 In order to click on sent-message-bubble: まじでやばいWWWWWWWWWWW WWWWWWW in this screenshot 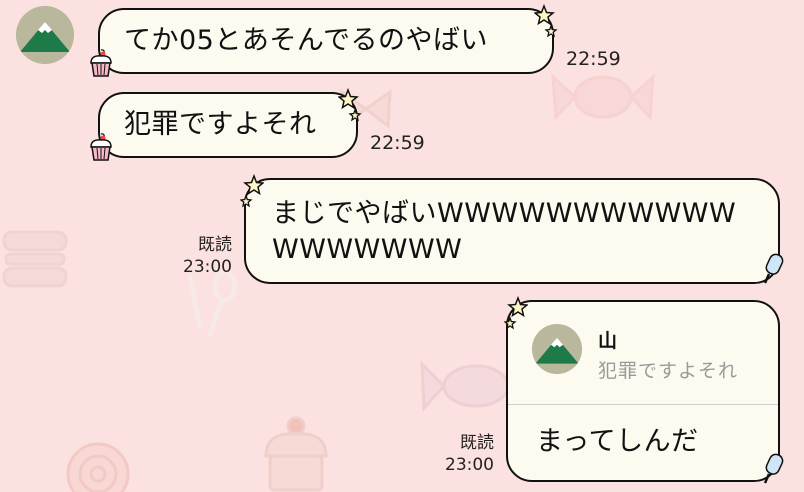, I will do `click(512, 231)`.